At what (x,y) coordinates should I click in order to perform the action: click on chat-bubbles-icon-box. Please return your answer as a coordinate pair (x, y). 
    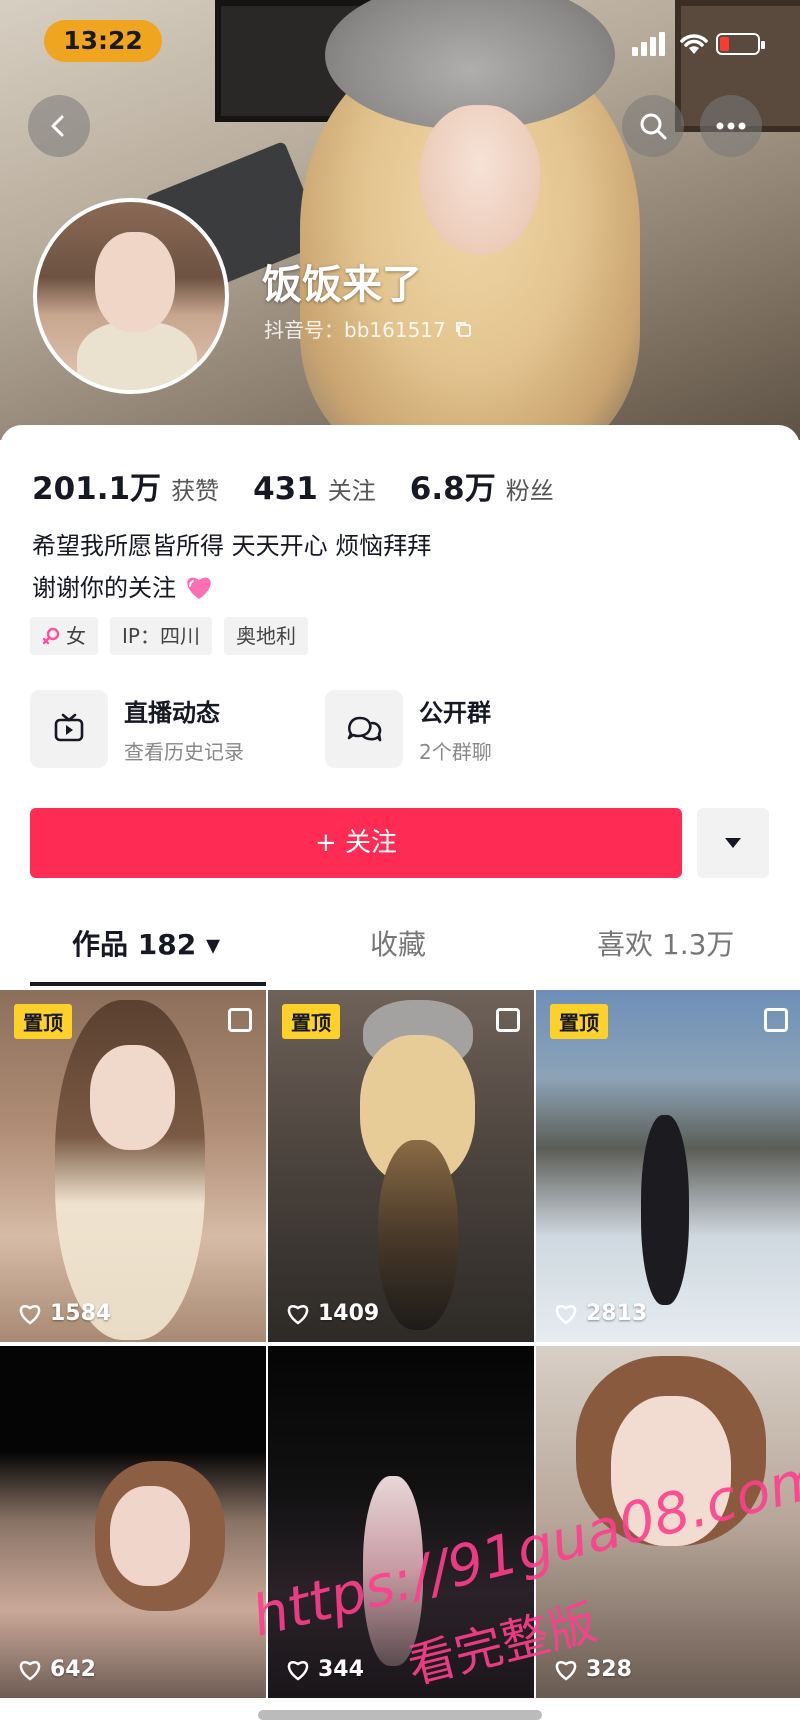
    Looking at the image, I should click on (364, 729).